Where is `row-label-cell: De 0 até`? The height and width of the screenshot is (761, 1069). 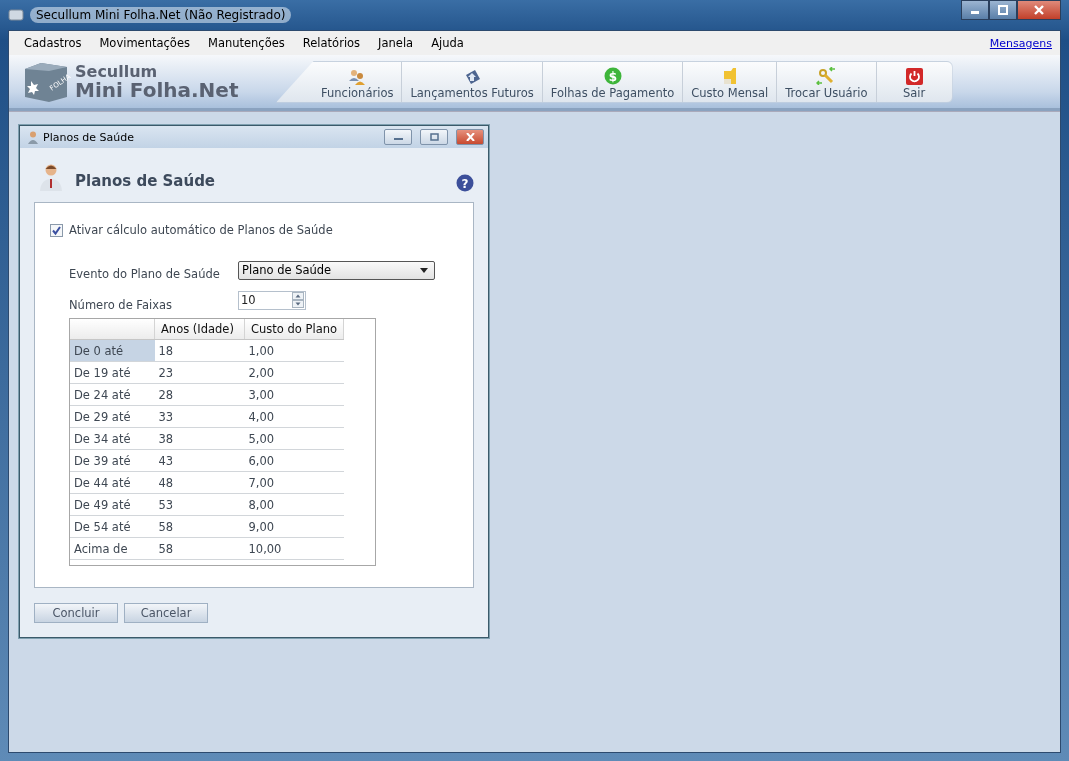 row-label-cell: De 0 até is located at coordinates (112, 350).